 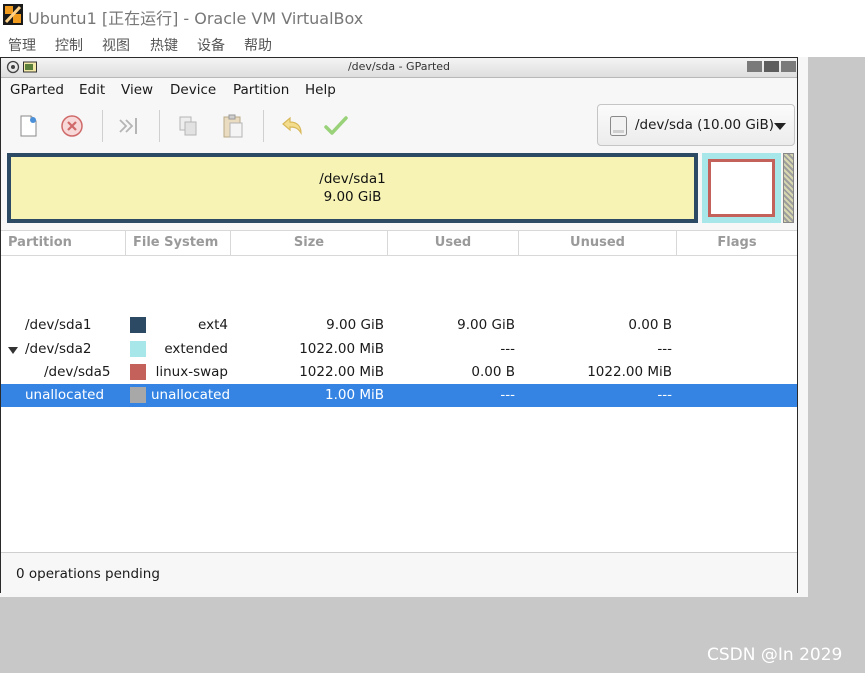 I want to click on cell-size: 9.00 GiB, so click(x=355, y=325).